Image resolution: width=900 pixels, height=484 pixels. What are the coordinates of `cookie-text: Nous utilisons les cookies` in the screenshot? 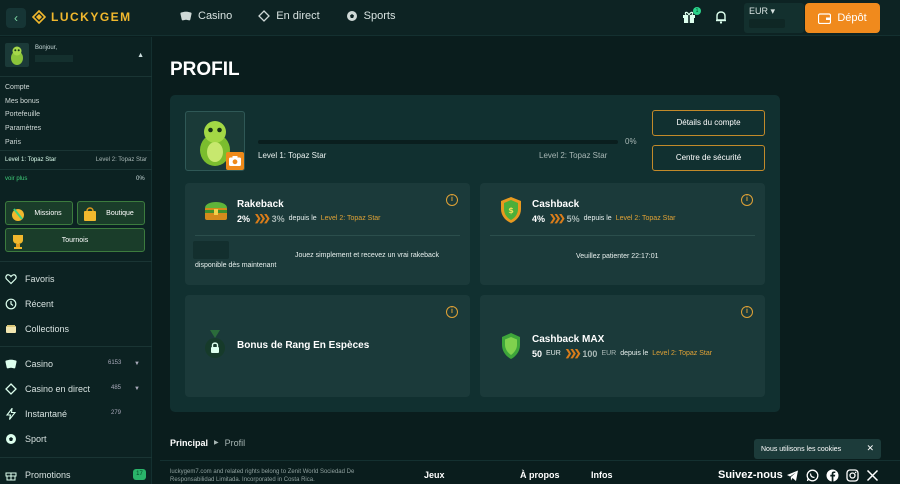 It's located at (801, 449).